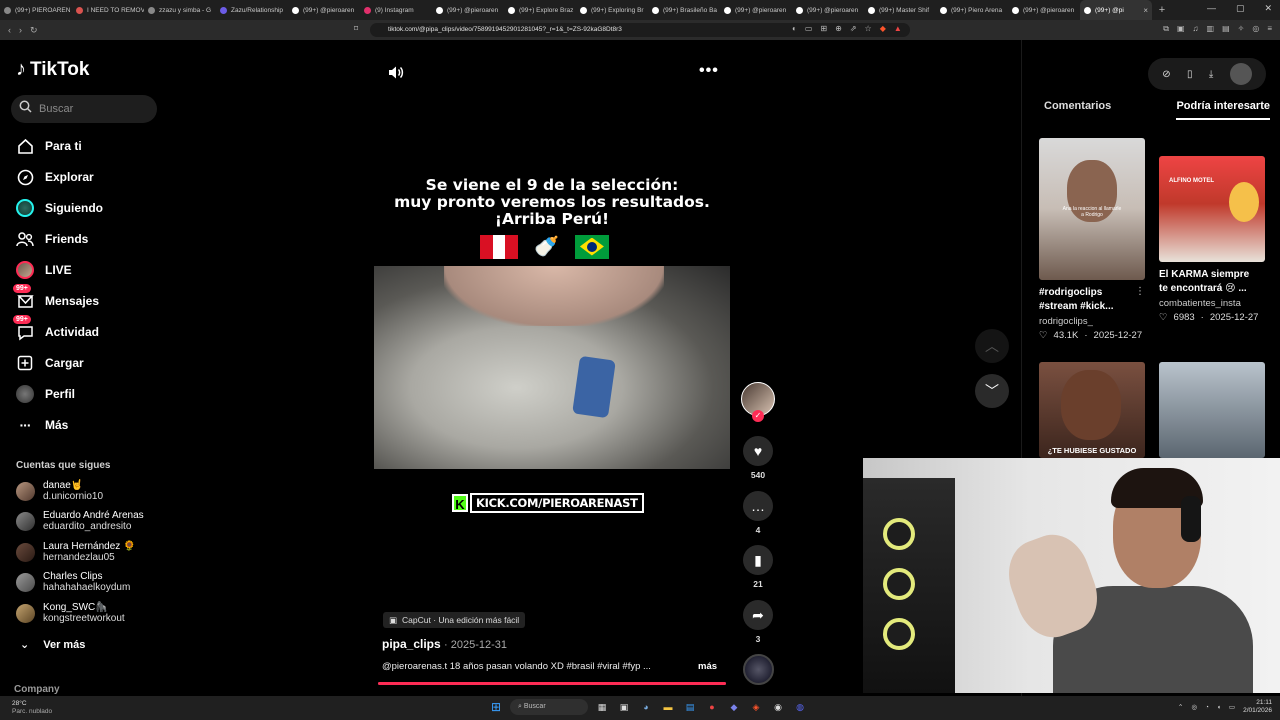  Describe the element at coordinates (758, 560) in the screenshot. I see `save-button: ▮` at that location.